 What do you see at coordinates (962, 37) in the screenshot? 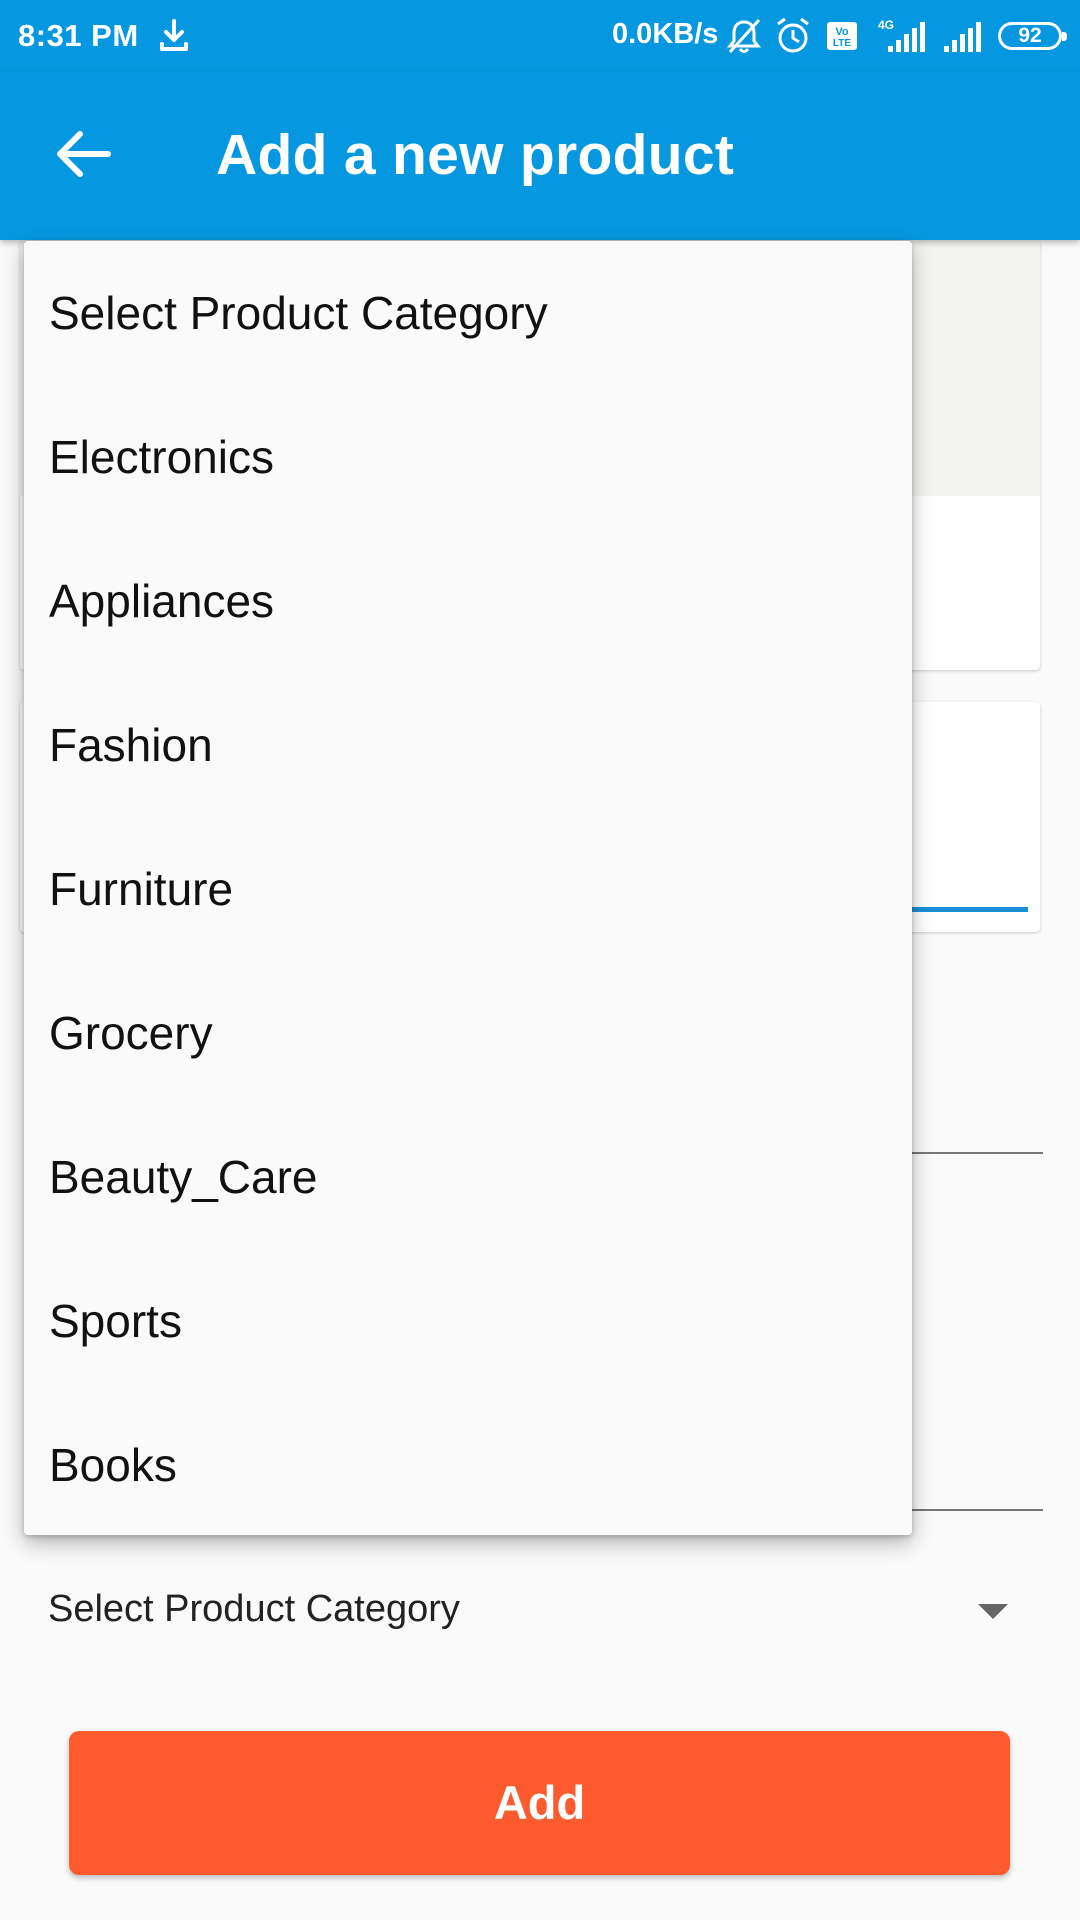
I see `signal-icon` at bounding box center [962, 37].